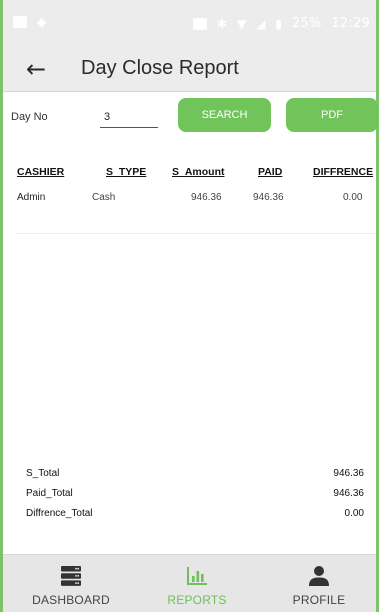  I want to click on bar-chart-icon, so click(197, 576).